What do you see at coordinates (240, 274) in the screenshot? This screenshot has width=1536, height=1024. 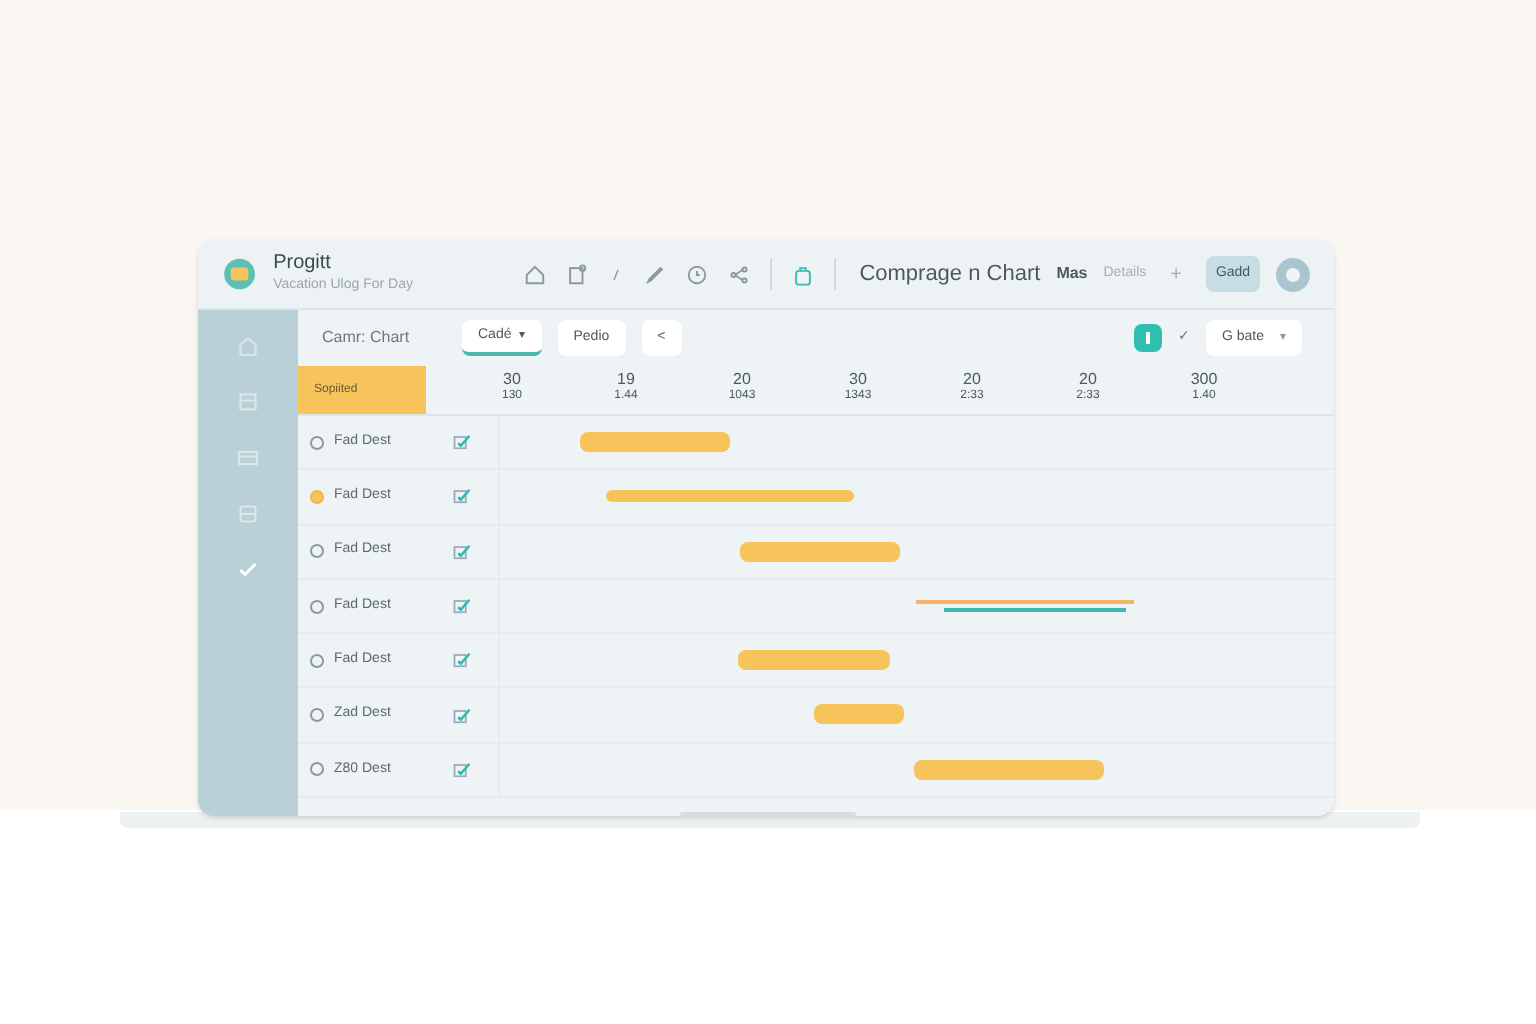 I see `logo-icon` at bounding box center [240, 274].